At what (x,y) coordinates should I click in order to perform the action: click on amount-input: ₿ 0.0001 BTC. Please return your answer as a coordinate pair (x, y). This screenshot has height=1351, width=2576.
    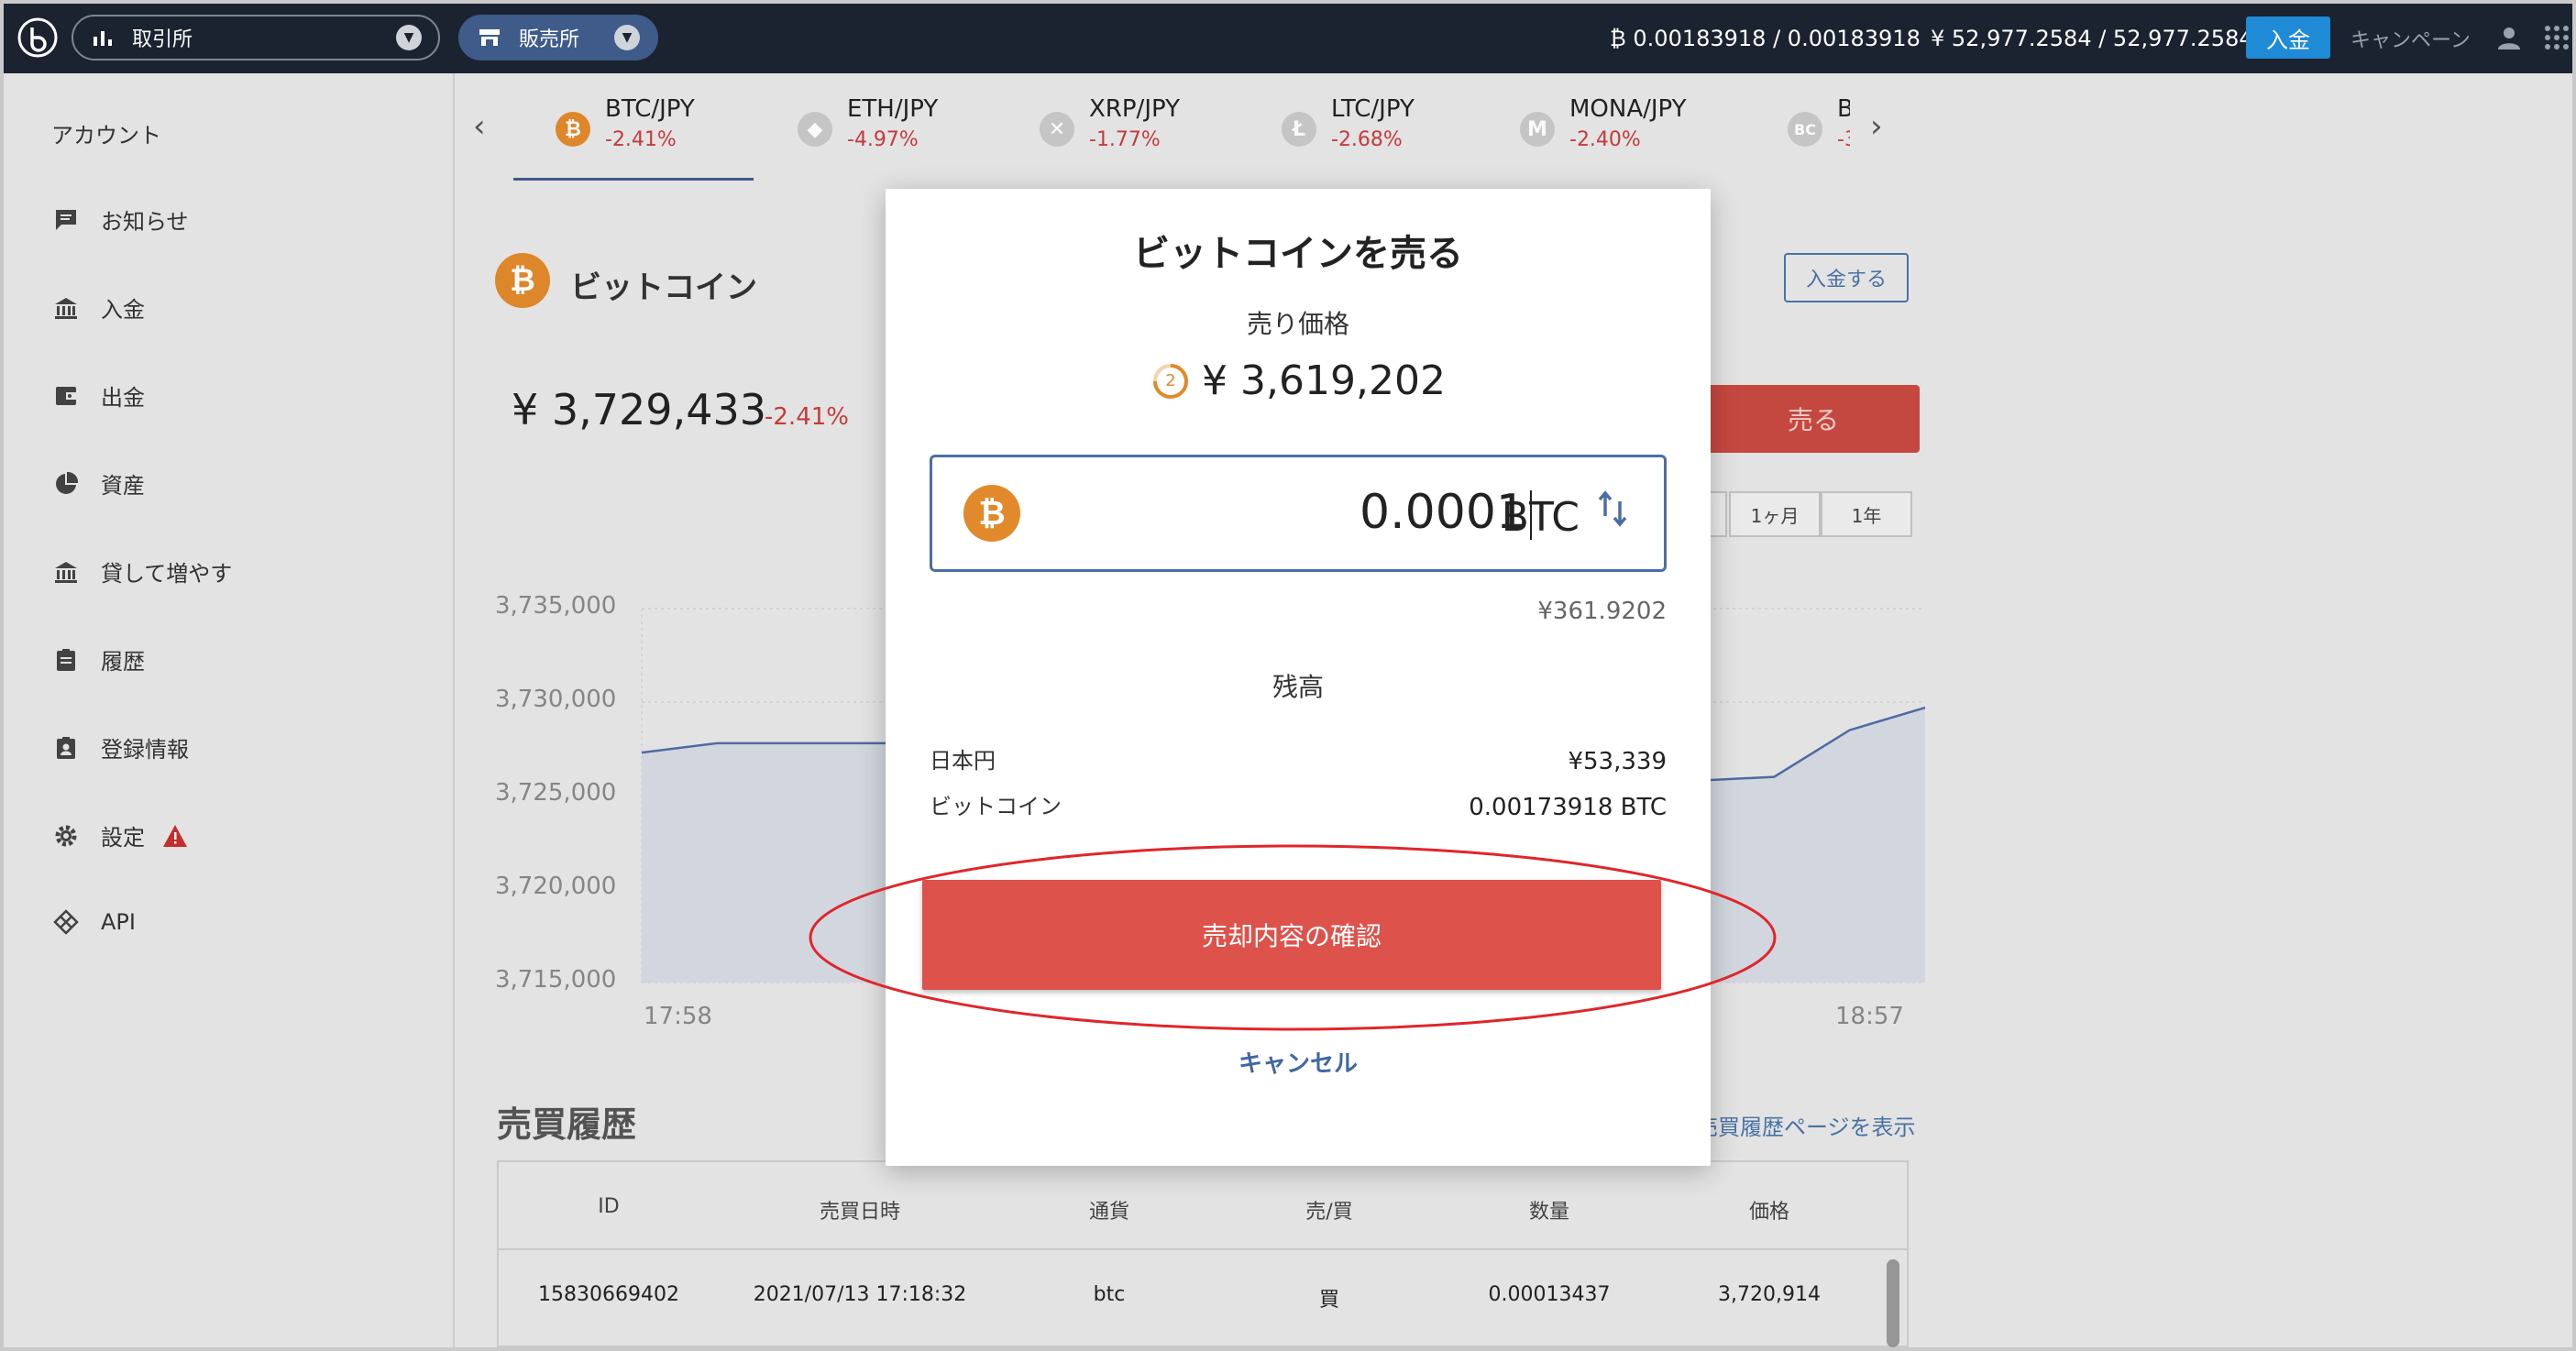
    Looking at the image, I should click on (1298, 513).